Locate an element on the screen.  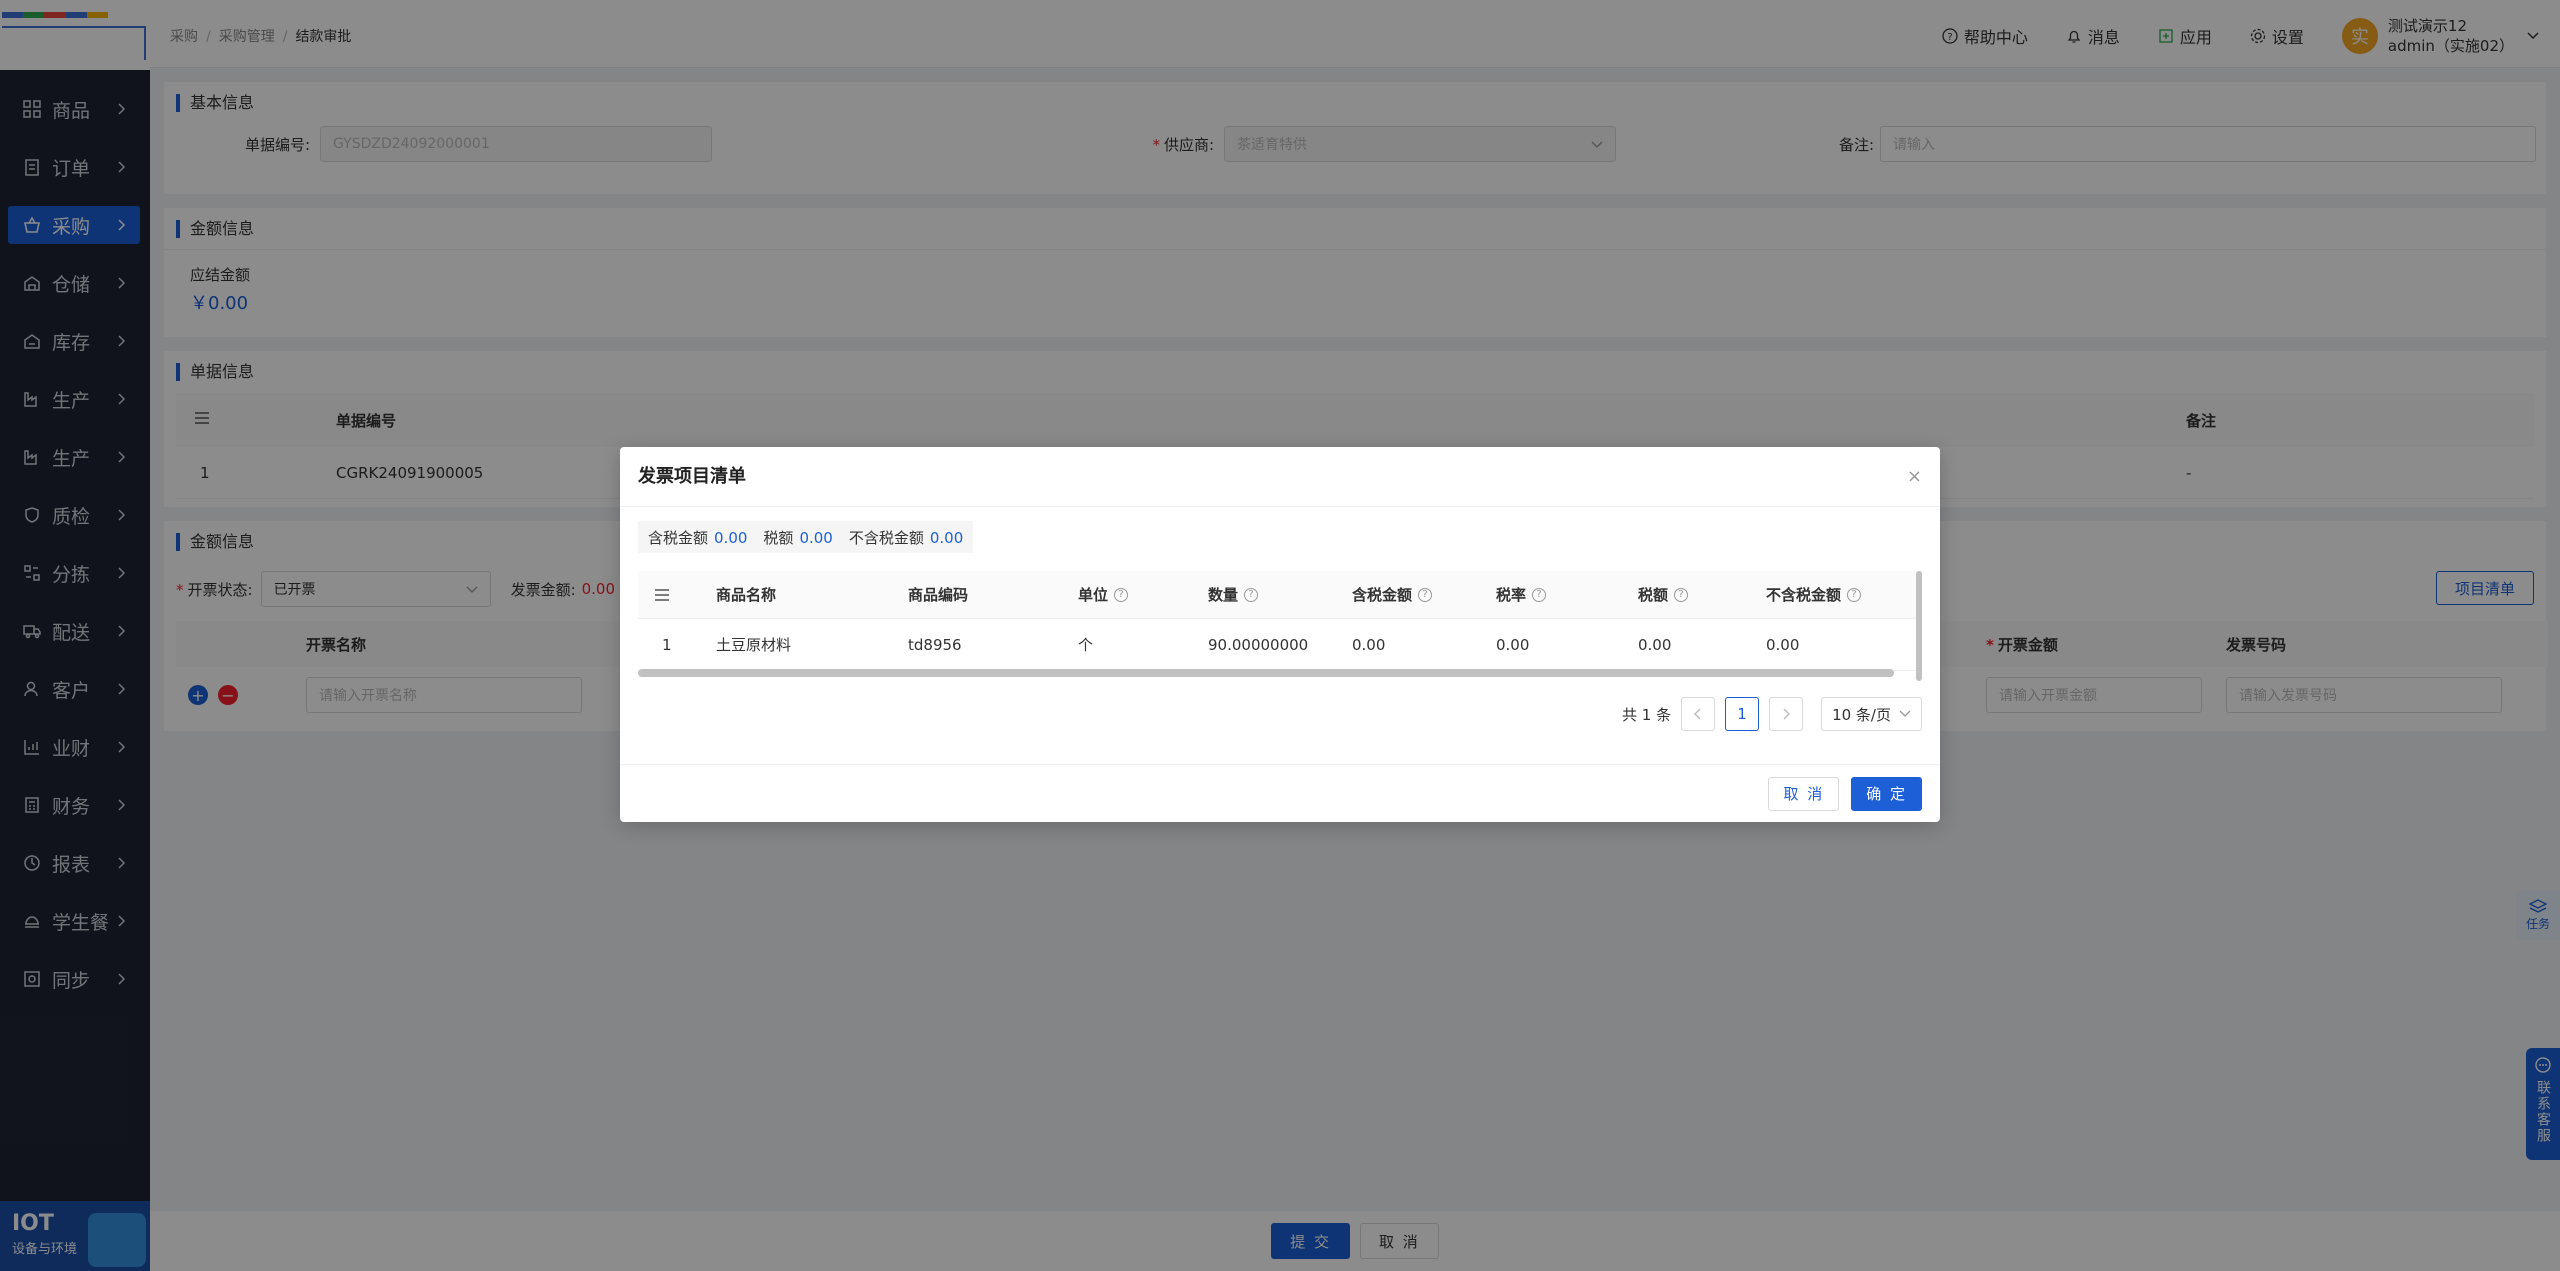
chevron-down-icon is located at coordinates (1905, 713).